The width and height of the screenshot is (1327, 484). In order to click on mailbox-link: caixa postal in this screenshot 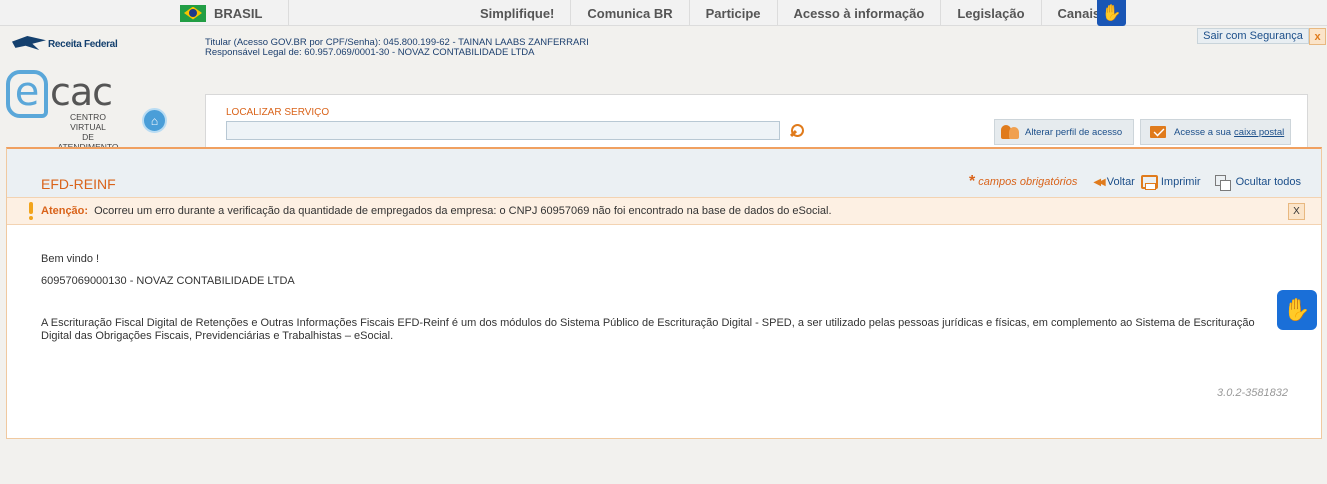, I will do `click(1259, 132)`.